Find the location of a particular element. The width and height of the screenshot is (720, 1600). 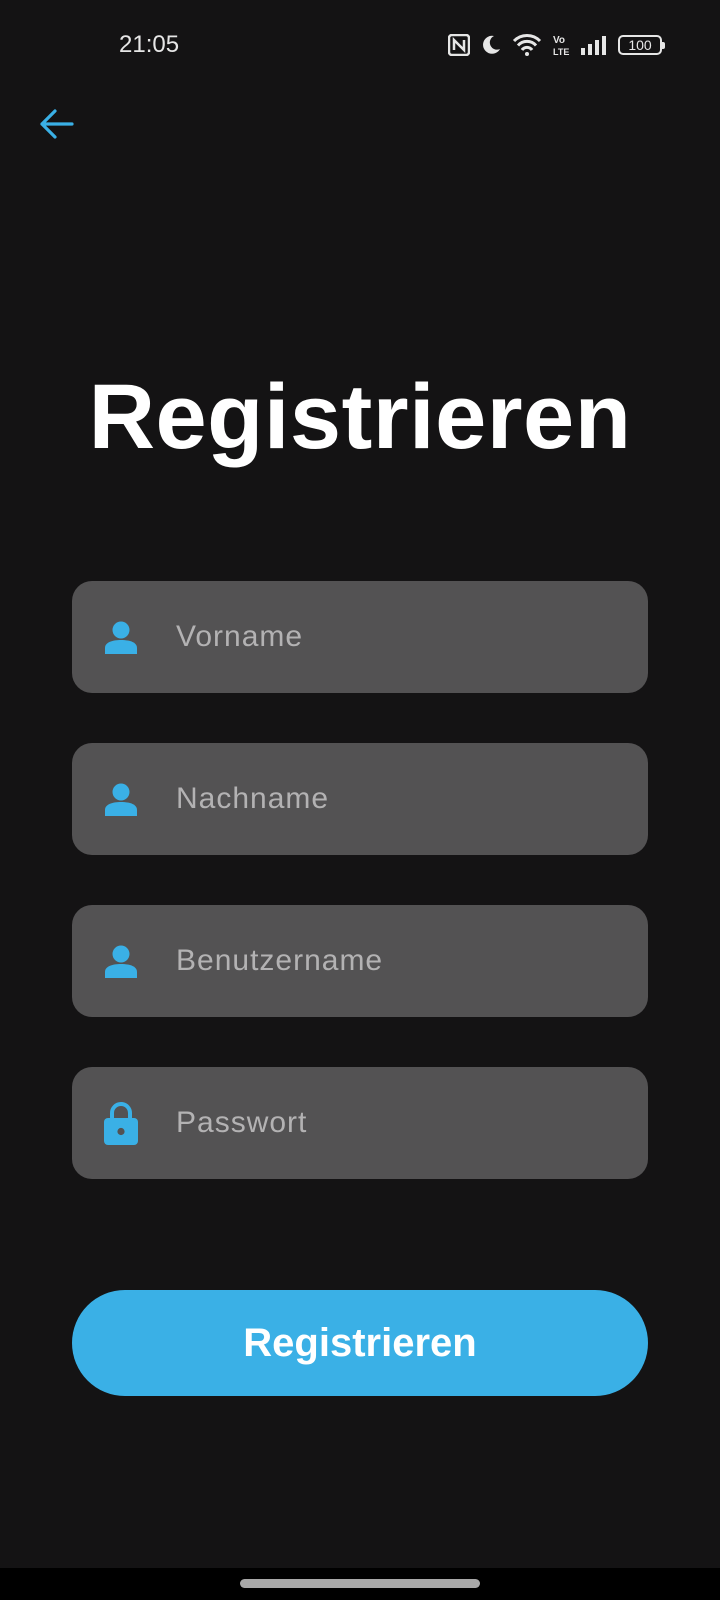

register-button: Registrieren is located at coordinates (360, 1343).